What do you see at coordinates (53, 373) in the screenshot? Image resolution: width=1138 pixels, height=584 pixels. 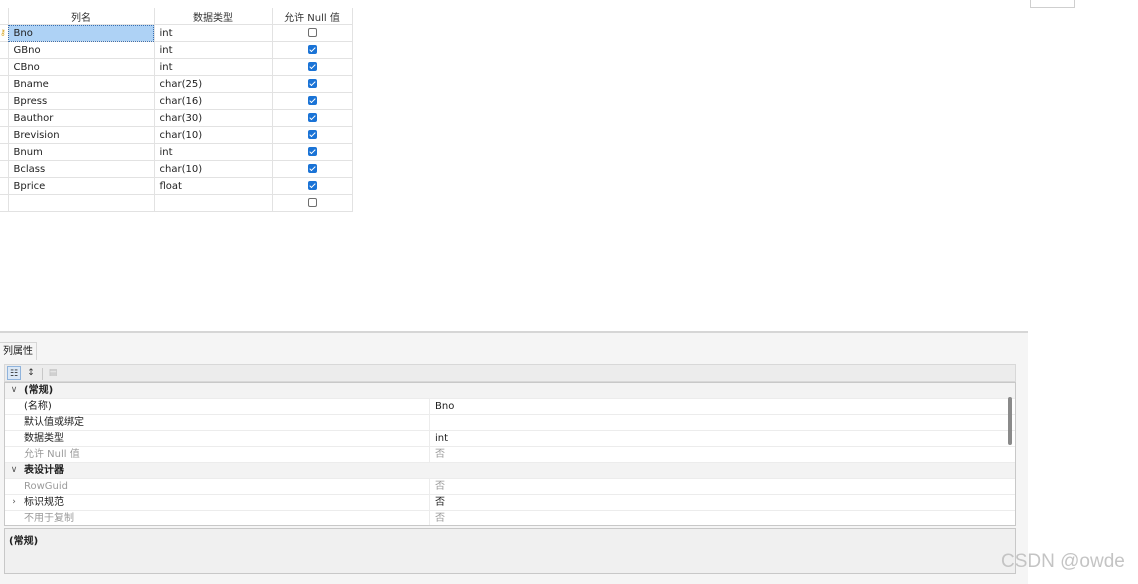 I see `property-pages-icon: ▤` at bounding box center [53, 373].